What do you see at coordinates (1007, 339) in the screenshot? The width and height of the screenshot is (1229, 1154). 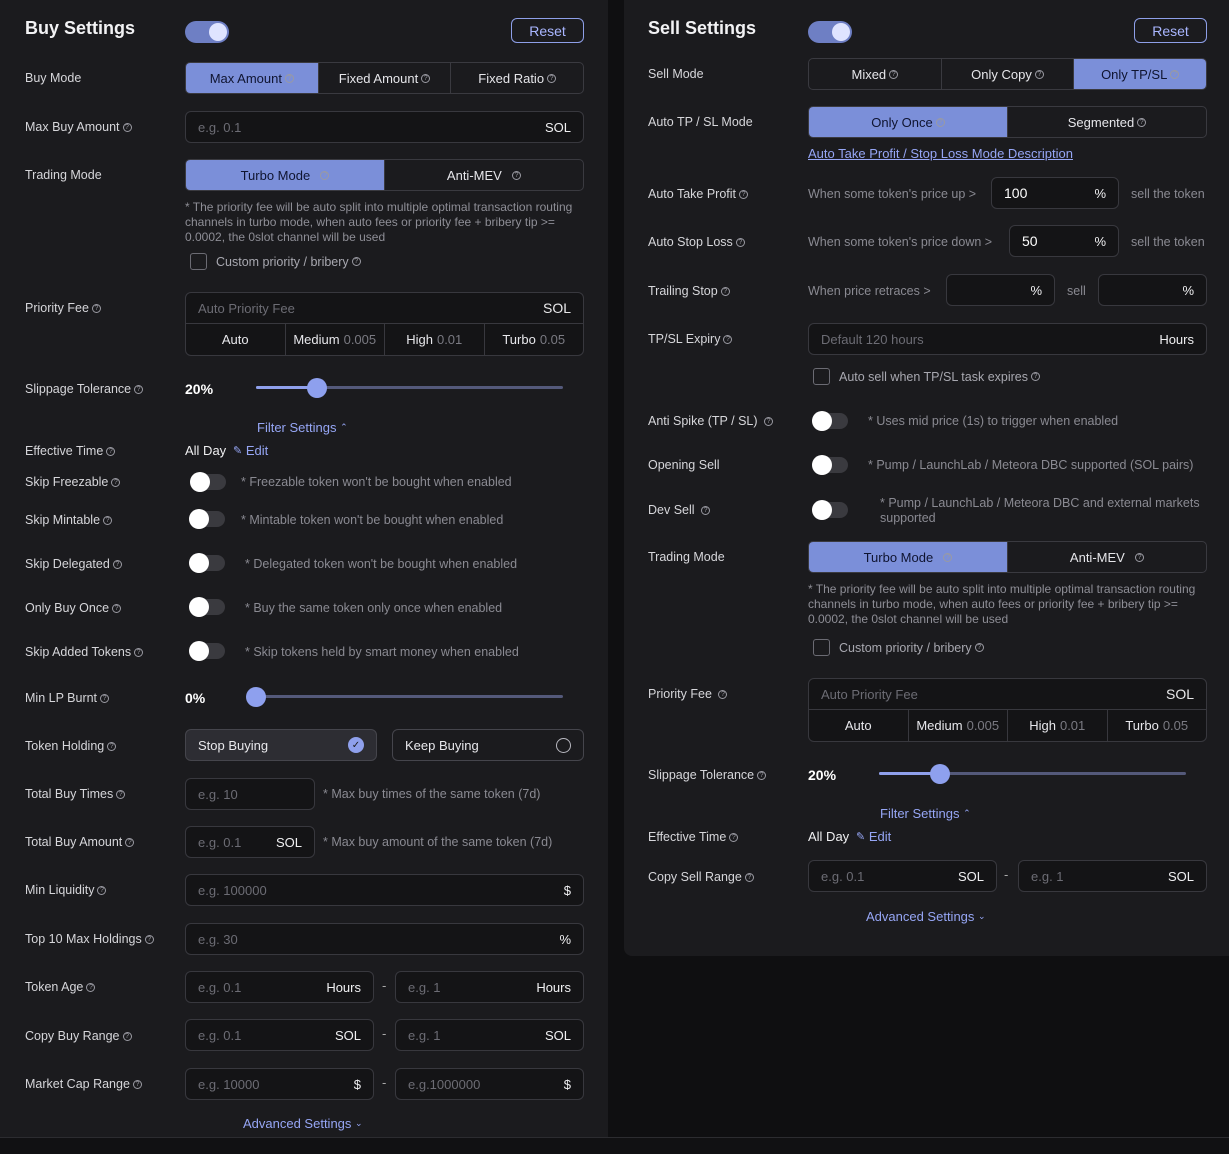 I see `tpsl-expiry-input: Default 120 hours Hours` at bounding box center [1007, 339].